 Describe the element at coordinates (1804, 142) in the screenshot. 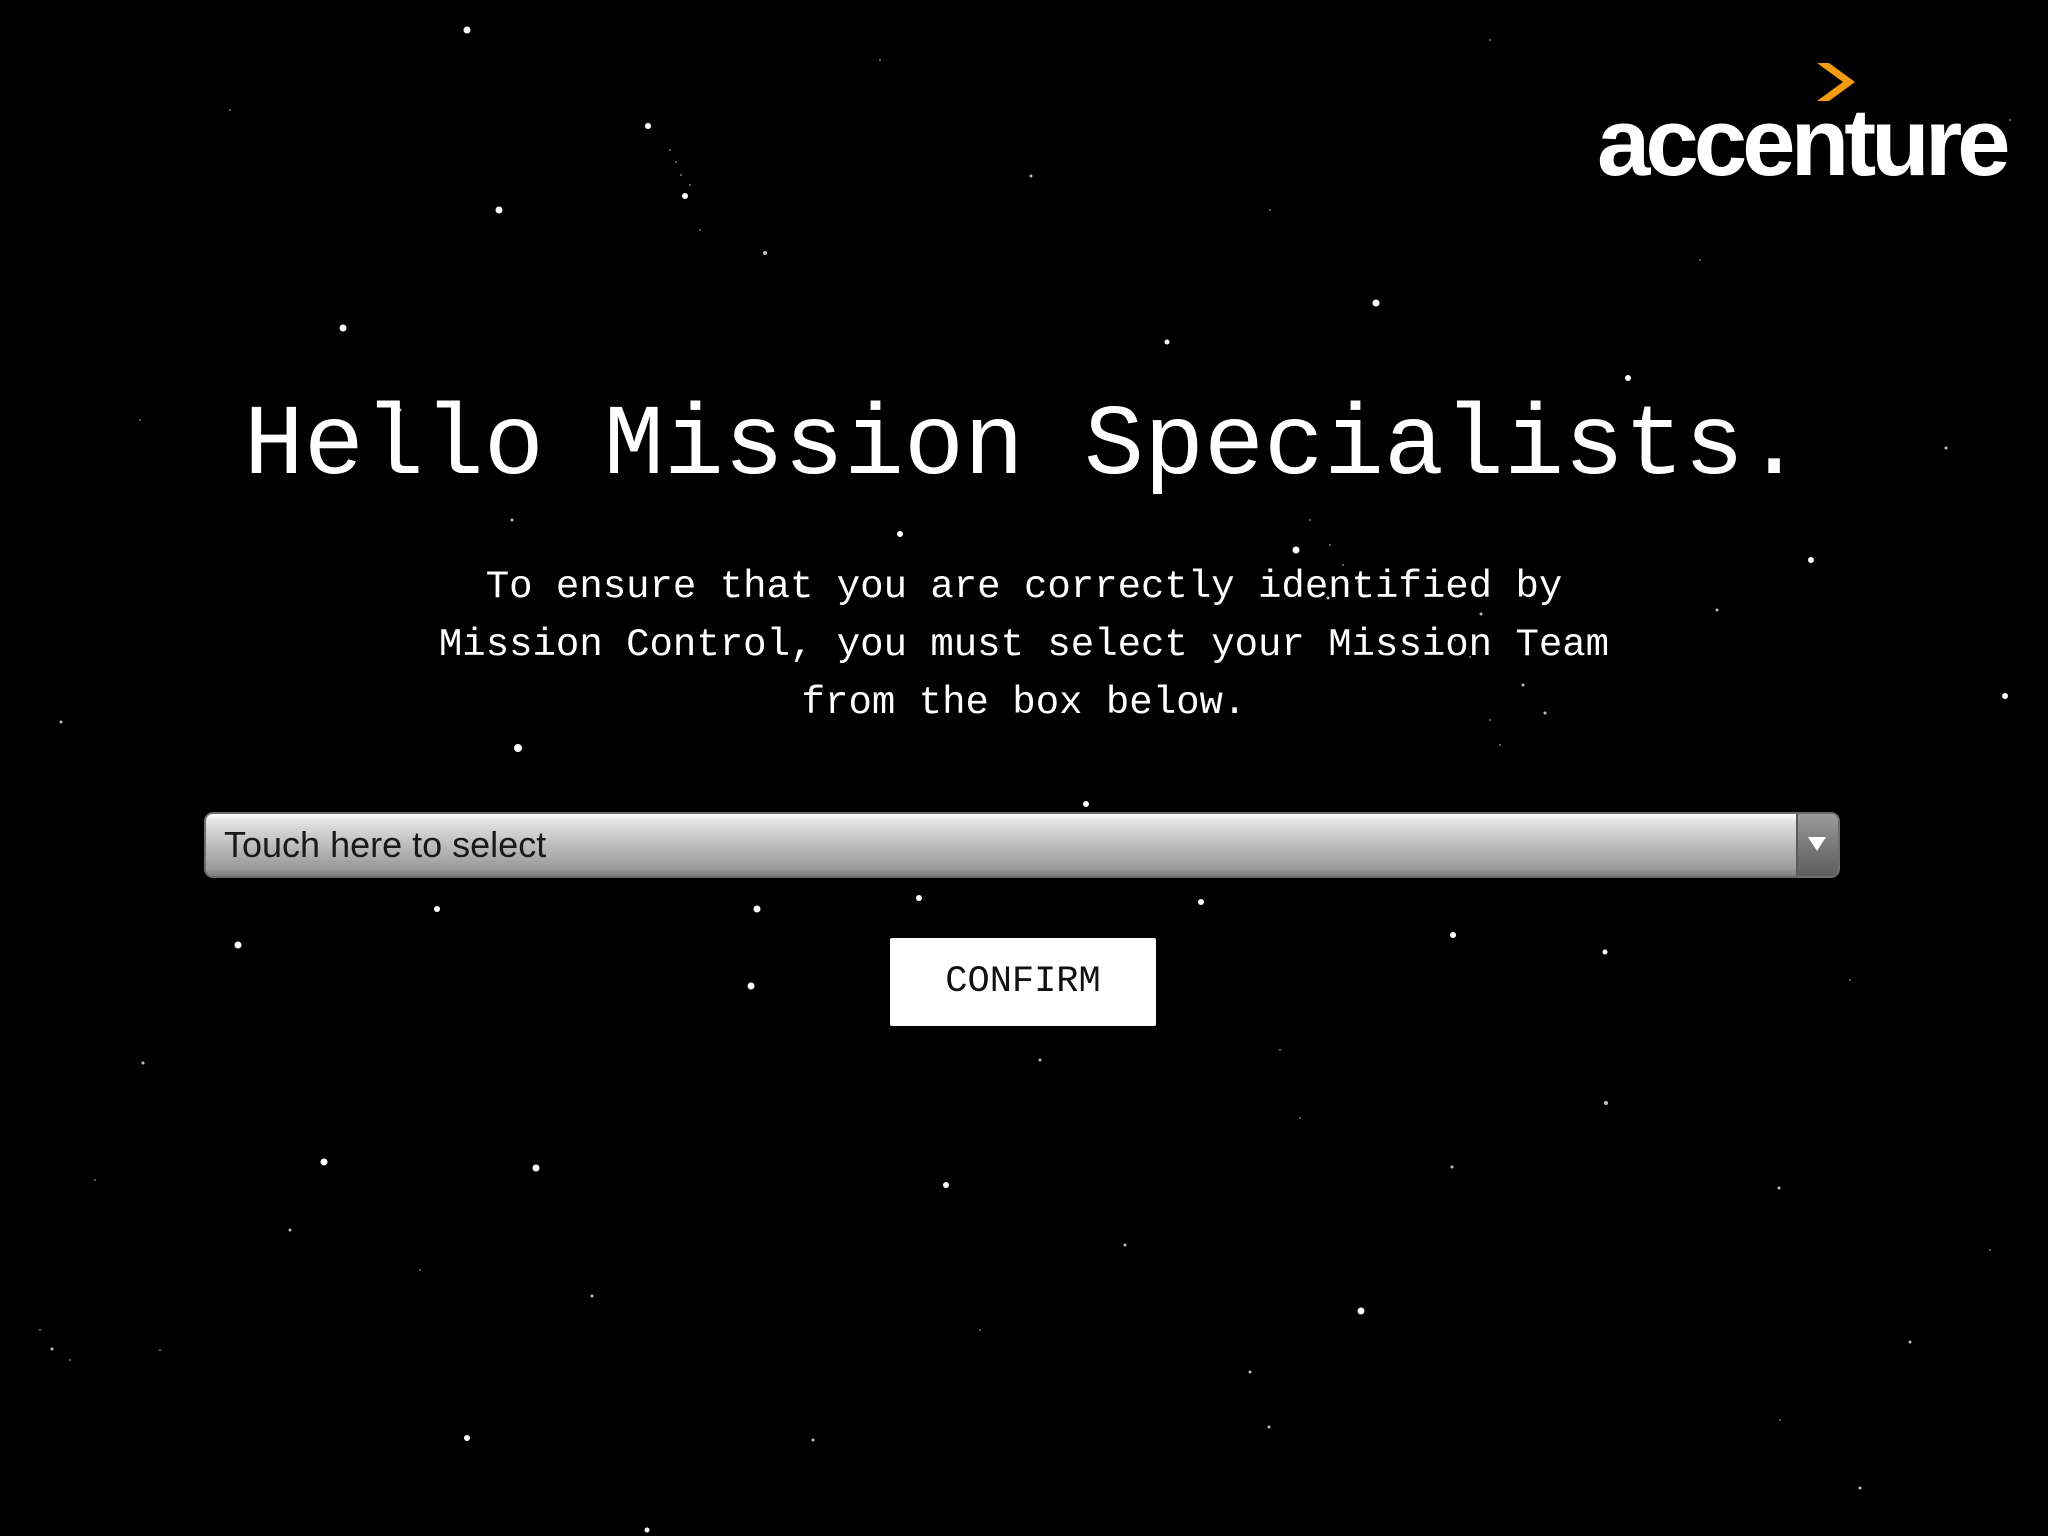

I see `brand-wordmark: accenture` at that location.